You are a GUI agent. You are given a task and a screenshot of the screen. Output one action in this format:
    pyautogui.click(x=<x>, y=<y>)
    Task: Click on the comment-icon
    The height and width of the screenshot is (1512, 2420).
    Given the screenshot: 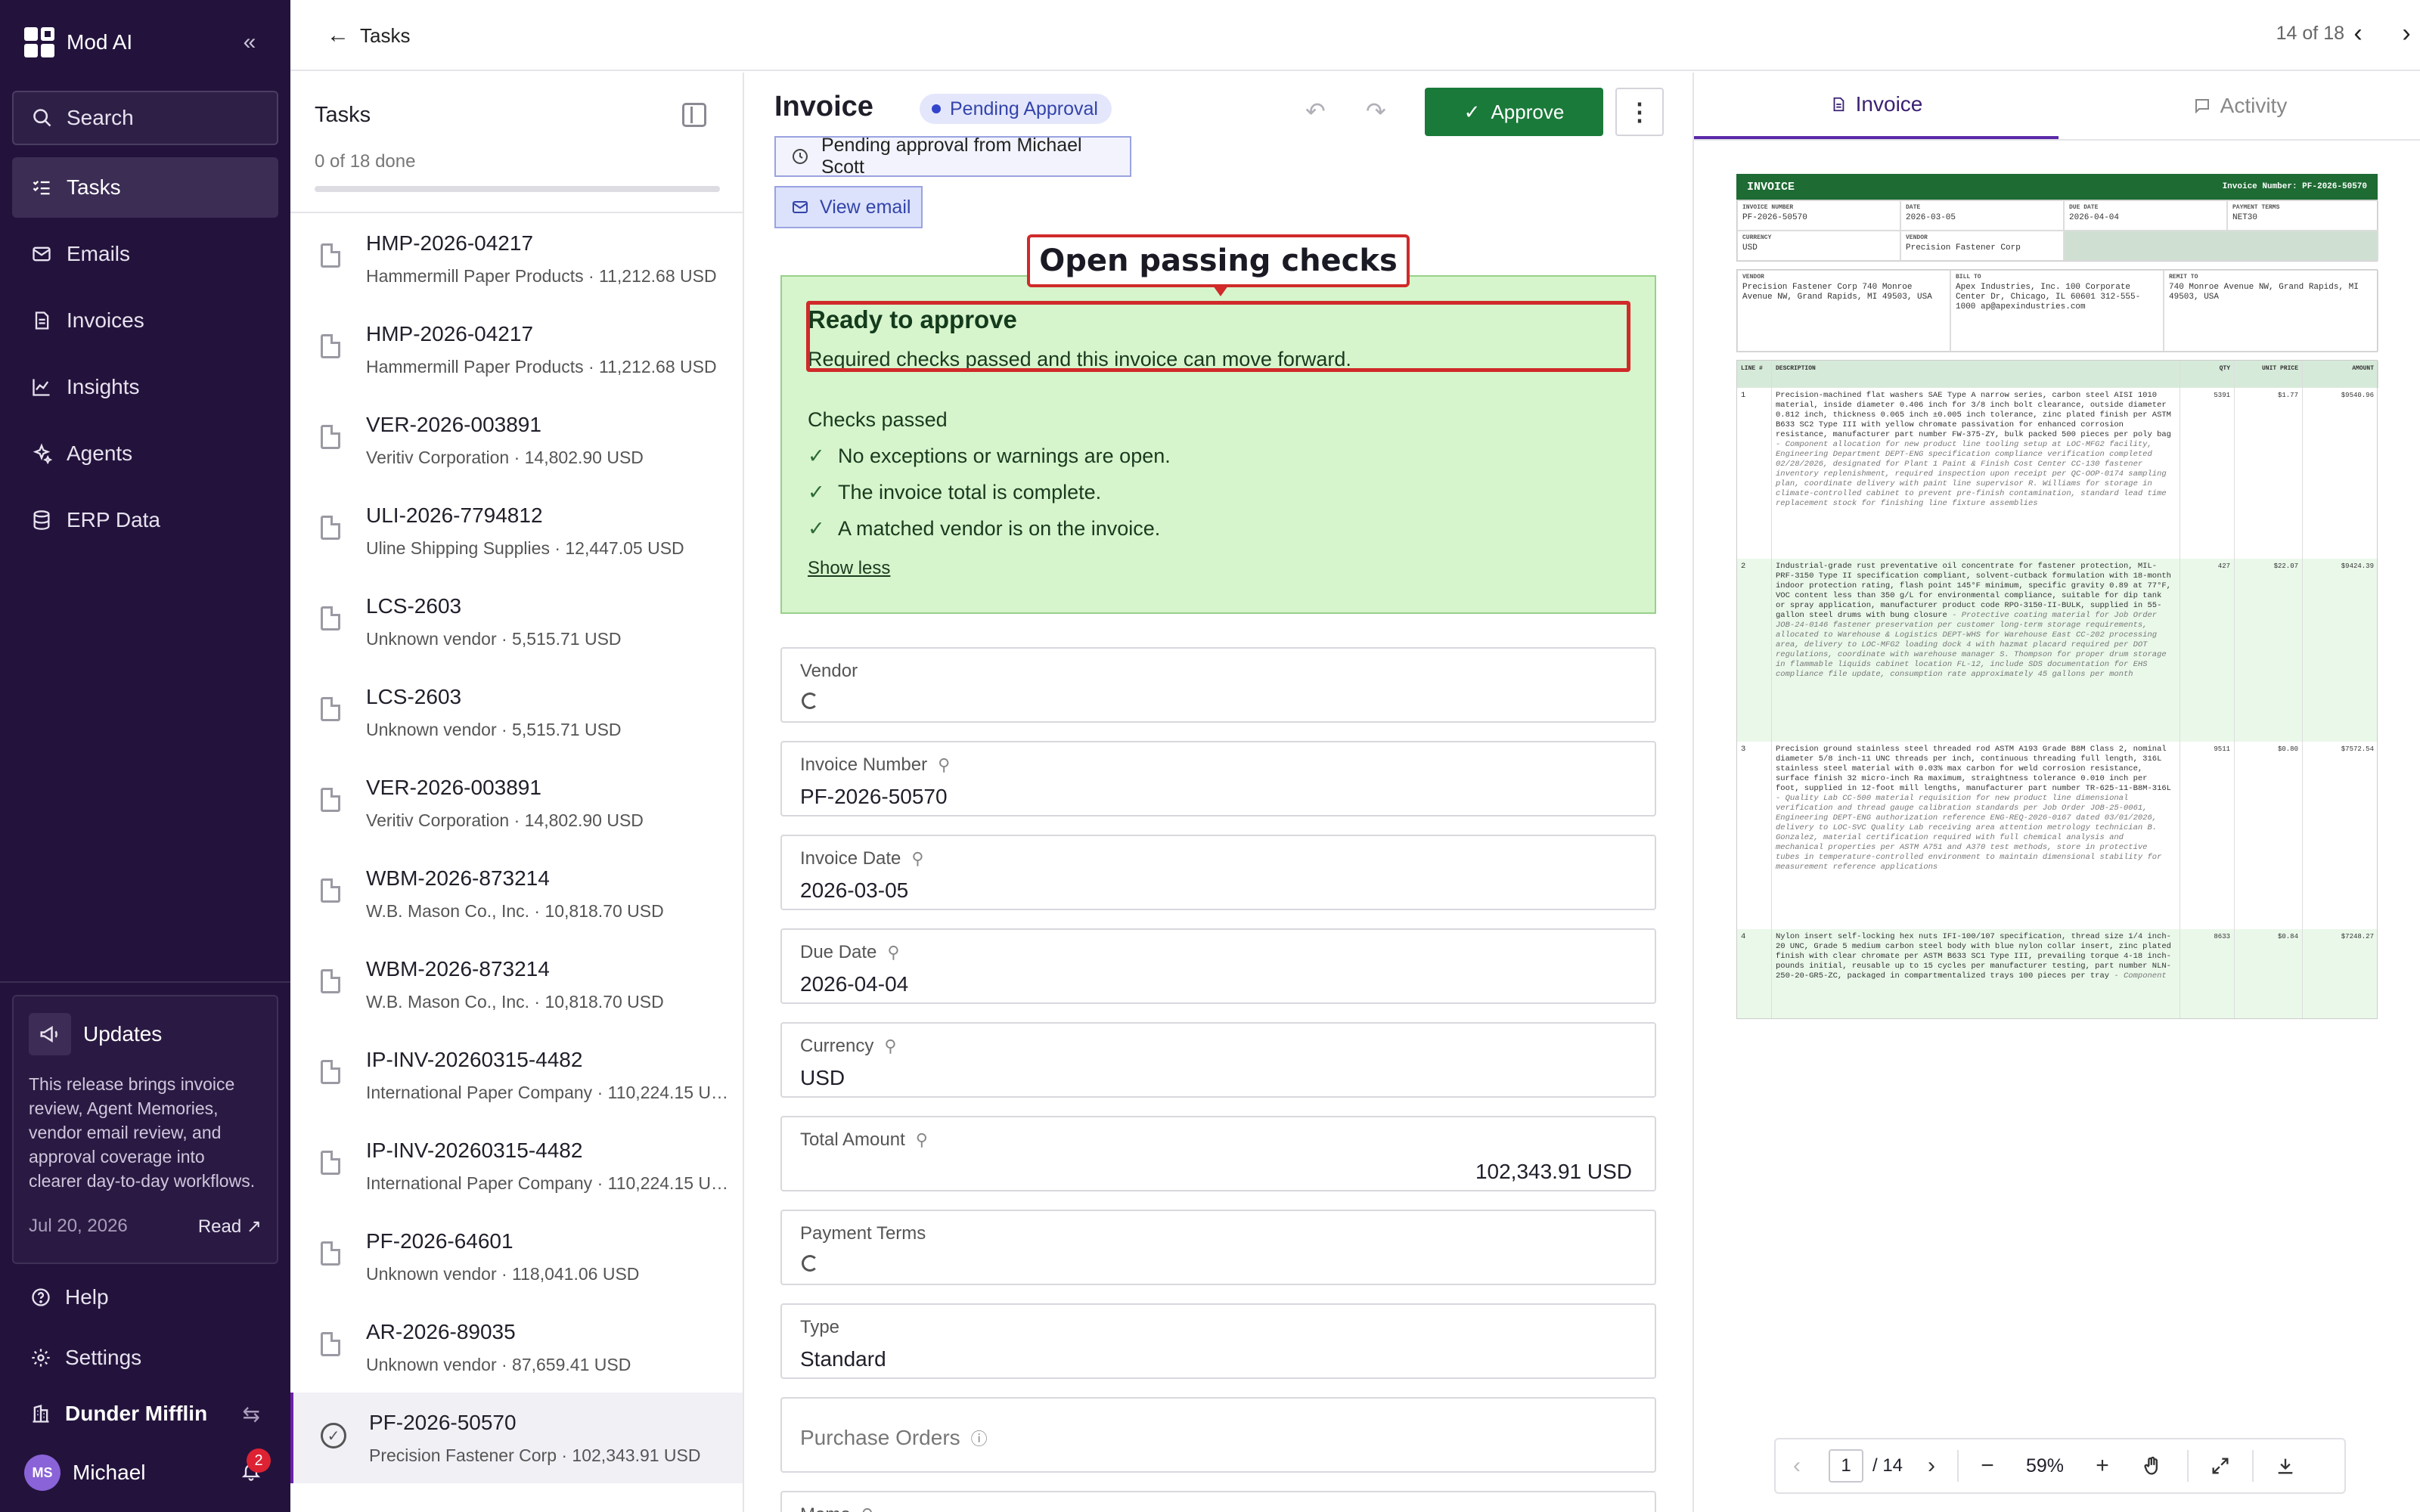 What is the action you would take?
    pyautogui.click(x=2202, y=106)
    